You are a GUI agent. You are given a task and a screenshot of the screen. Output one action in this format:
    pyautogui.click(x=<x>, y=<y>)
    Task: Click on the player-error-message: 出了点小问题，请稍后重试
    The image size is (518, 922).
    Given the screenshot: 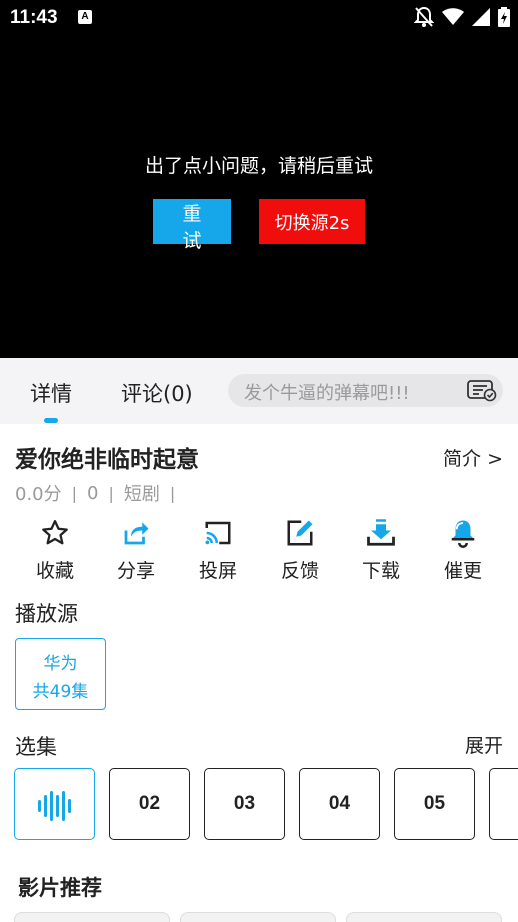 What is the action you would take?
    pyautogui.click(x=258, y=166)
    